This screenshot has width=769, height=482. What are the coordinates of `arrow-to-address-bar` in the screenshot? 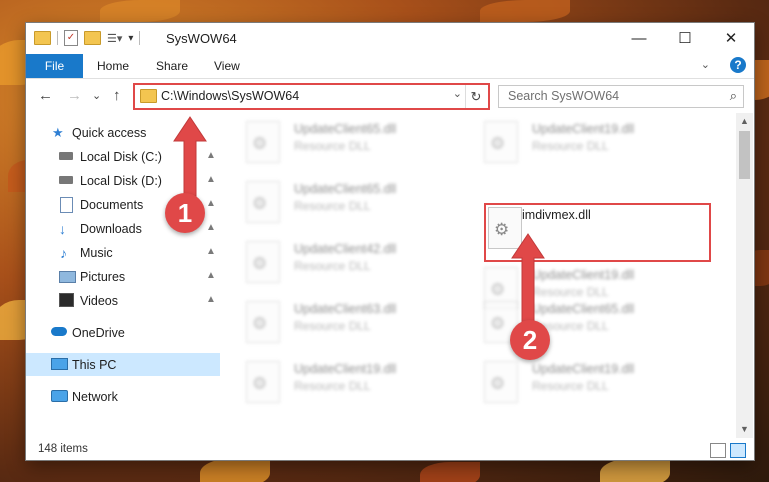 It's located at (190, 156).